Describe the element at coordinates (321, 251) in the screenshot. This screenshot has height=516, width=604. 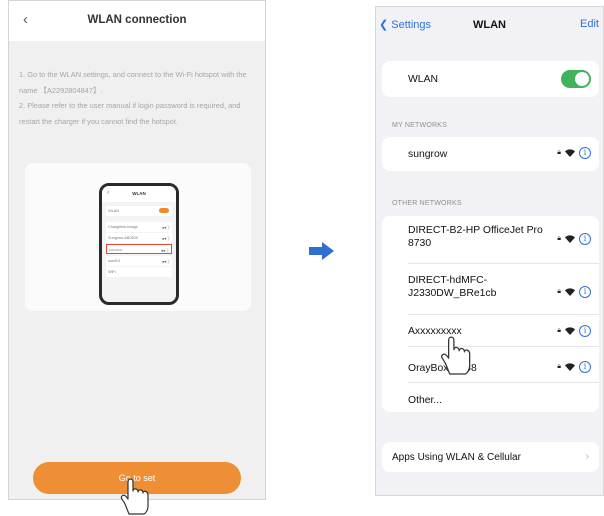
I see `next-step-arrow-icon` at that location.